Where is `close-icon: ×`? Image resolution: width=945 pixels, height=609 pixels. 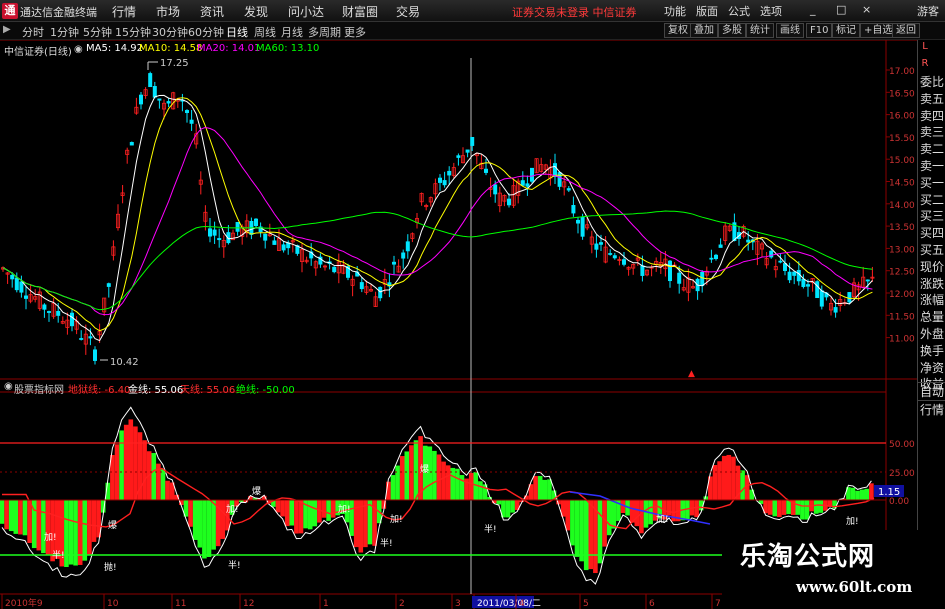
close-icon: × is located at coordinates (866, 9).